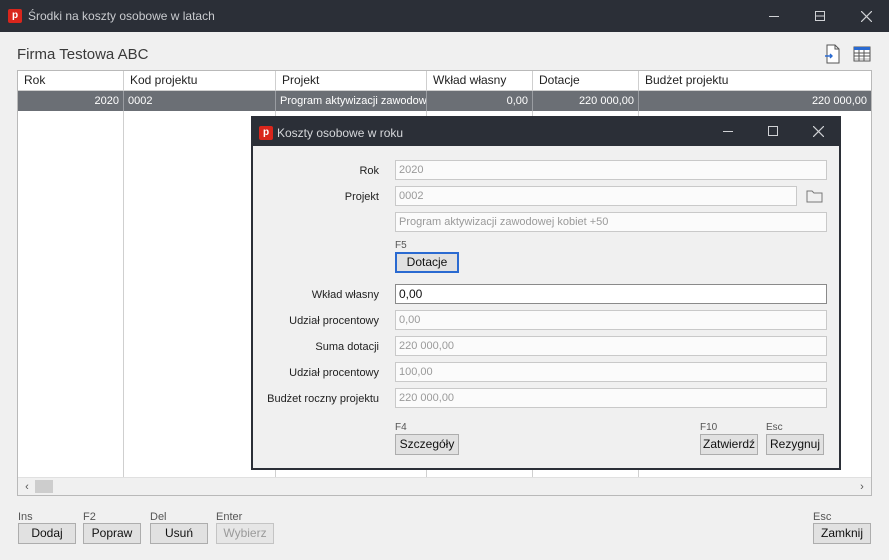 Image resolution: width=889 pixels, height=560 pixels. I want to click on window-maximize-button, so click(820, 16).